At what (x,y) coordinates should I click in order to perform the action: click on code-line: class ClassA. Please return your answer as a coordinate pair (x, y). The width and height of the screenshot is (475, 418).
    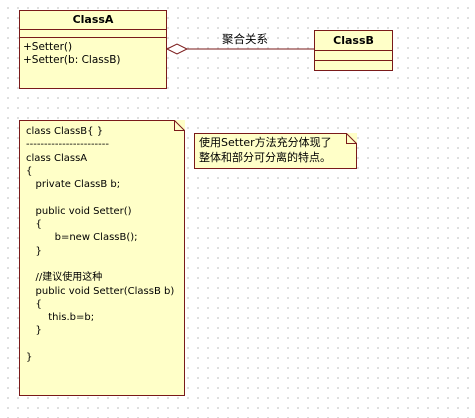
    Looking at the image, I should click on (57, 158).